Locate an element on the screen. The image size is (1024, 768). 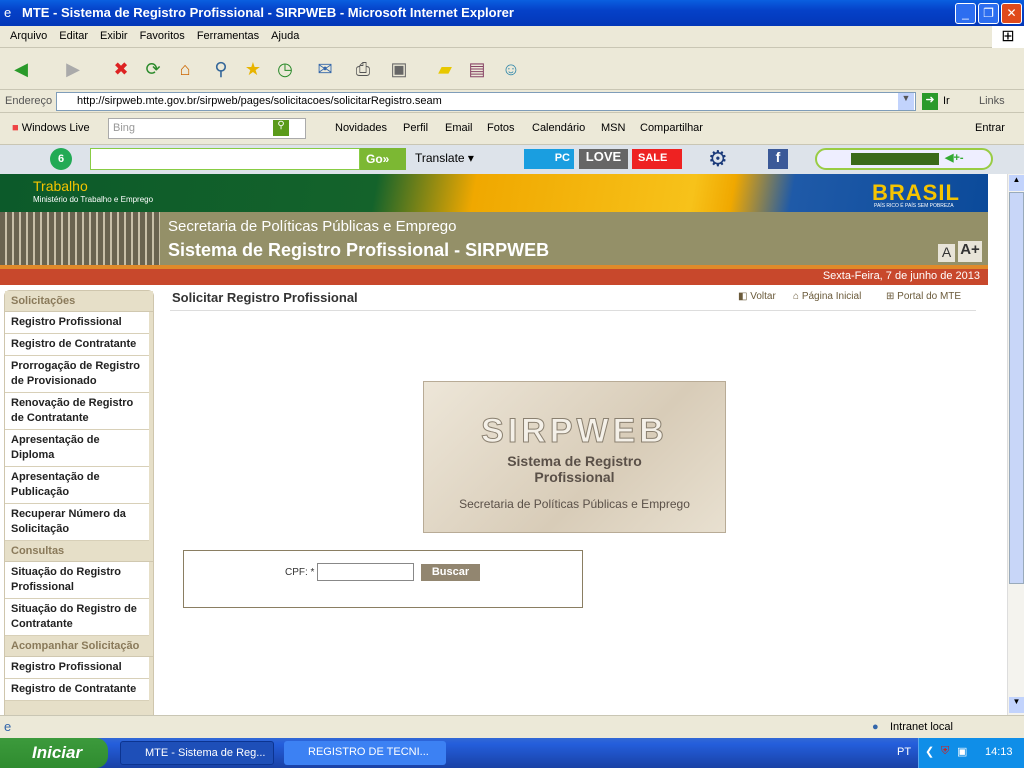
font-increase-button: A+ is located at coordinates (970, 251).